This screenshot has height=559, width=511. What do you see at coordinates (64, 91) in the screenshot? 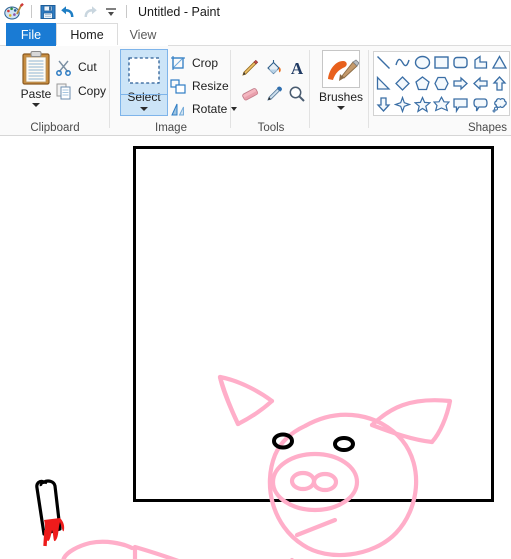
I see `copy-pages-icon` at bounding box center [64, 91].